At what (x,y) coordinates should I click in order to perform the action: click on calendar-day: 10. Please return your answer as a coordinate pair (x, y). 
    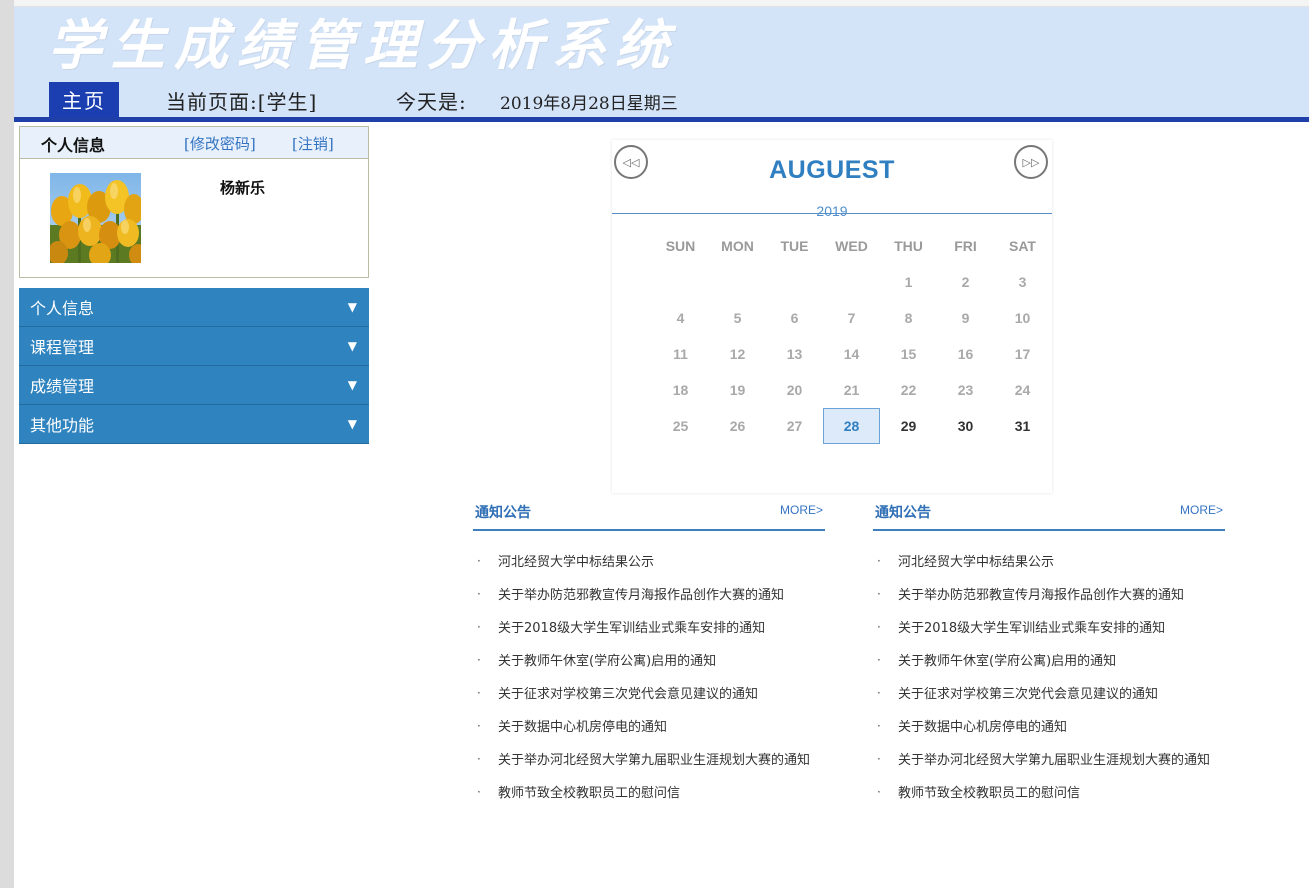
    Looking at the image, I should click on (1022, 318).